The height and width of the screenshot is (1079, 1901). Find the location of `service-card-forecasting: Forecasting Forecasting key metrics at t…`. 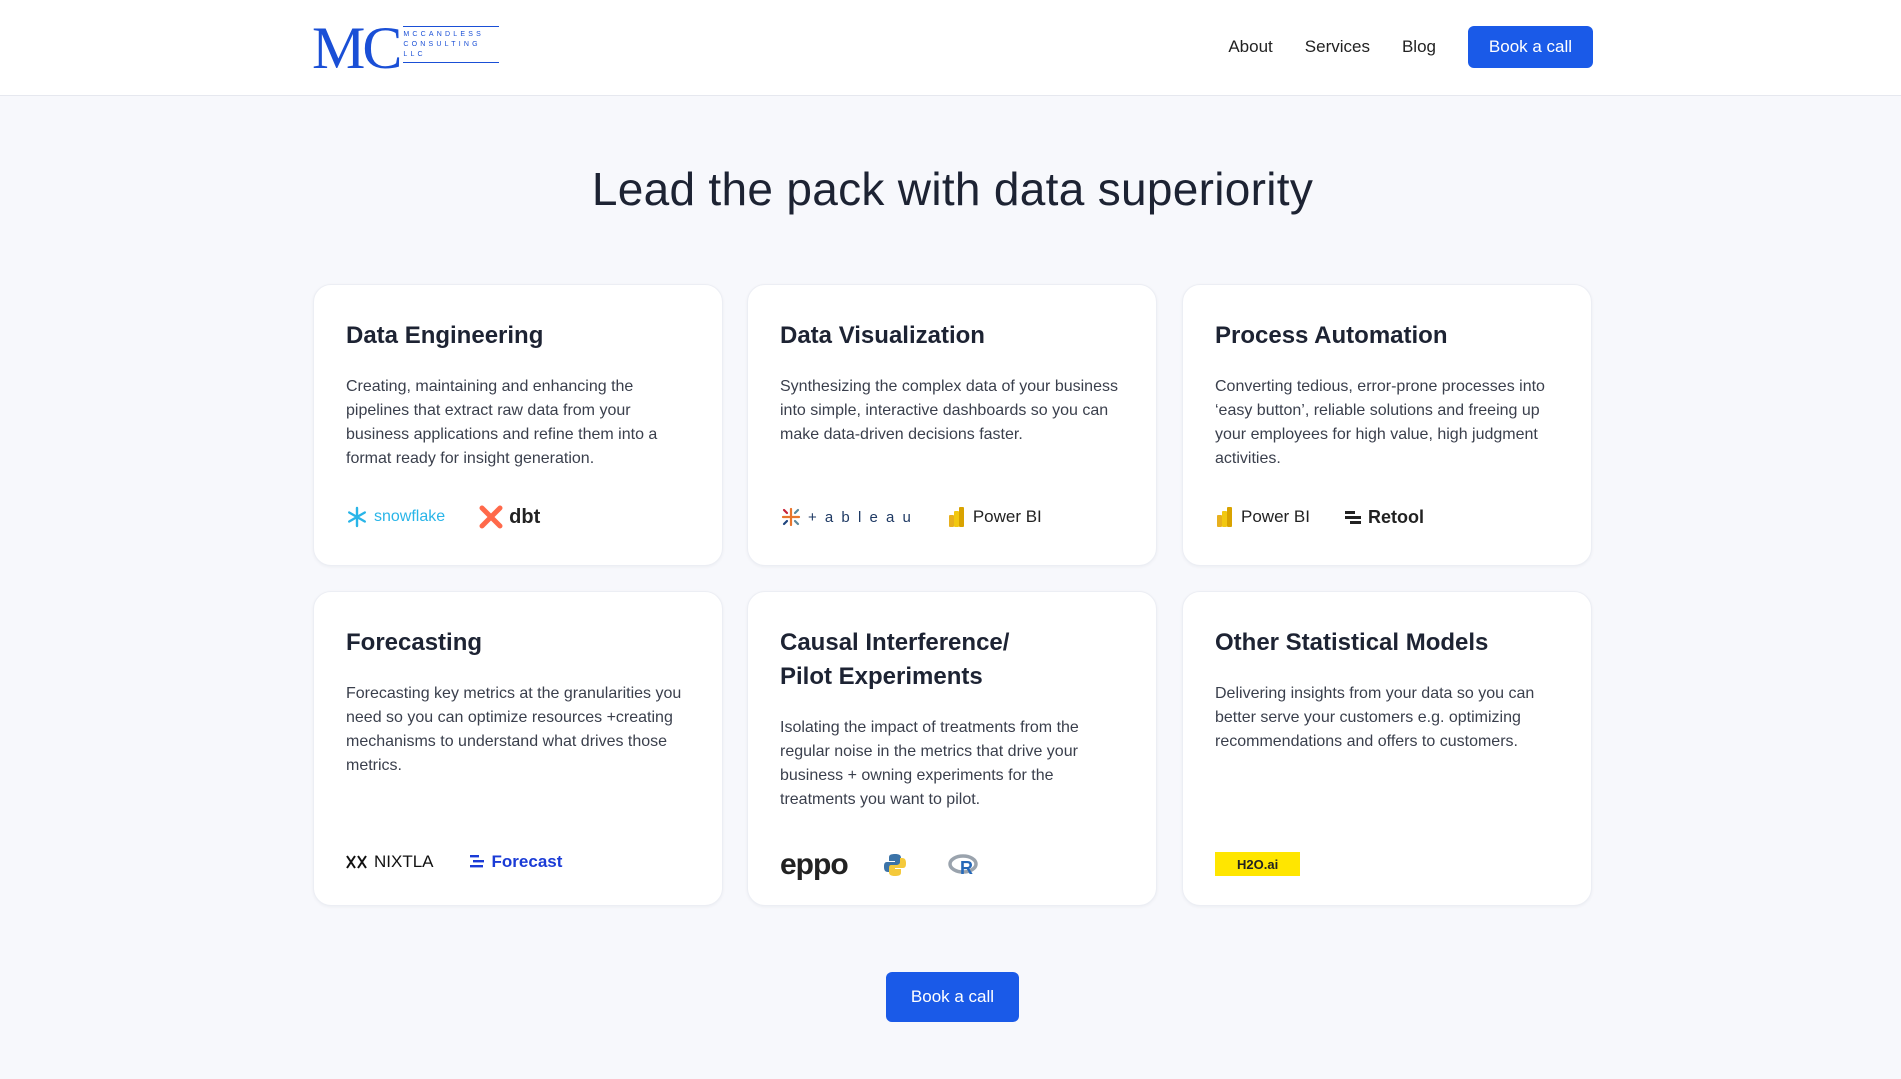

service-card-forecasting: Forecasting Forecasting key metrics at t… is located at coordinates (518, 748).